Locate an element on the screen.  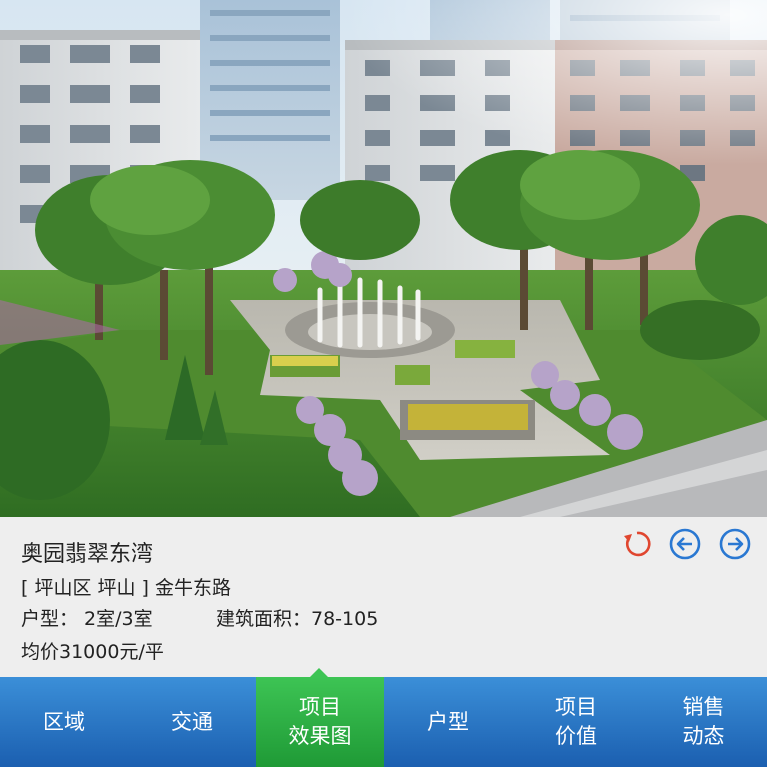
tab-project-value: 项目 价值 is located at coordinates (576, 722).